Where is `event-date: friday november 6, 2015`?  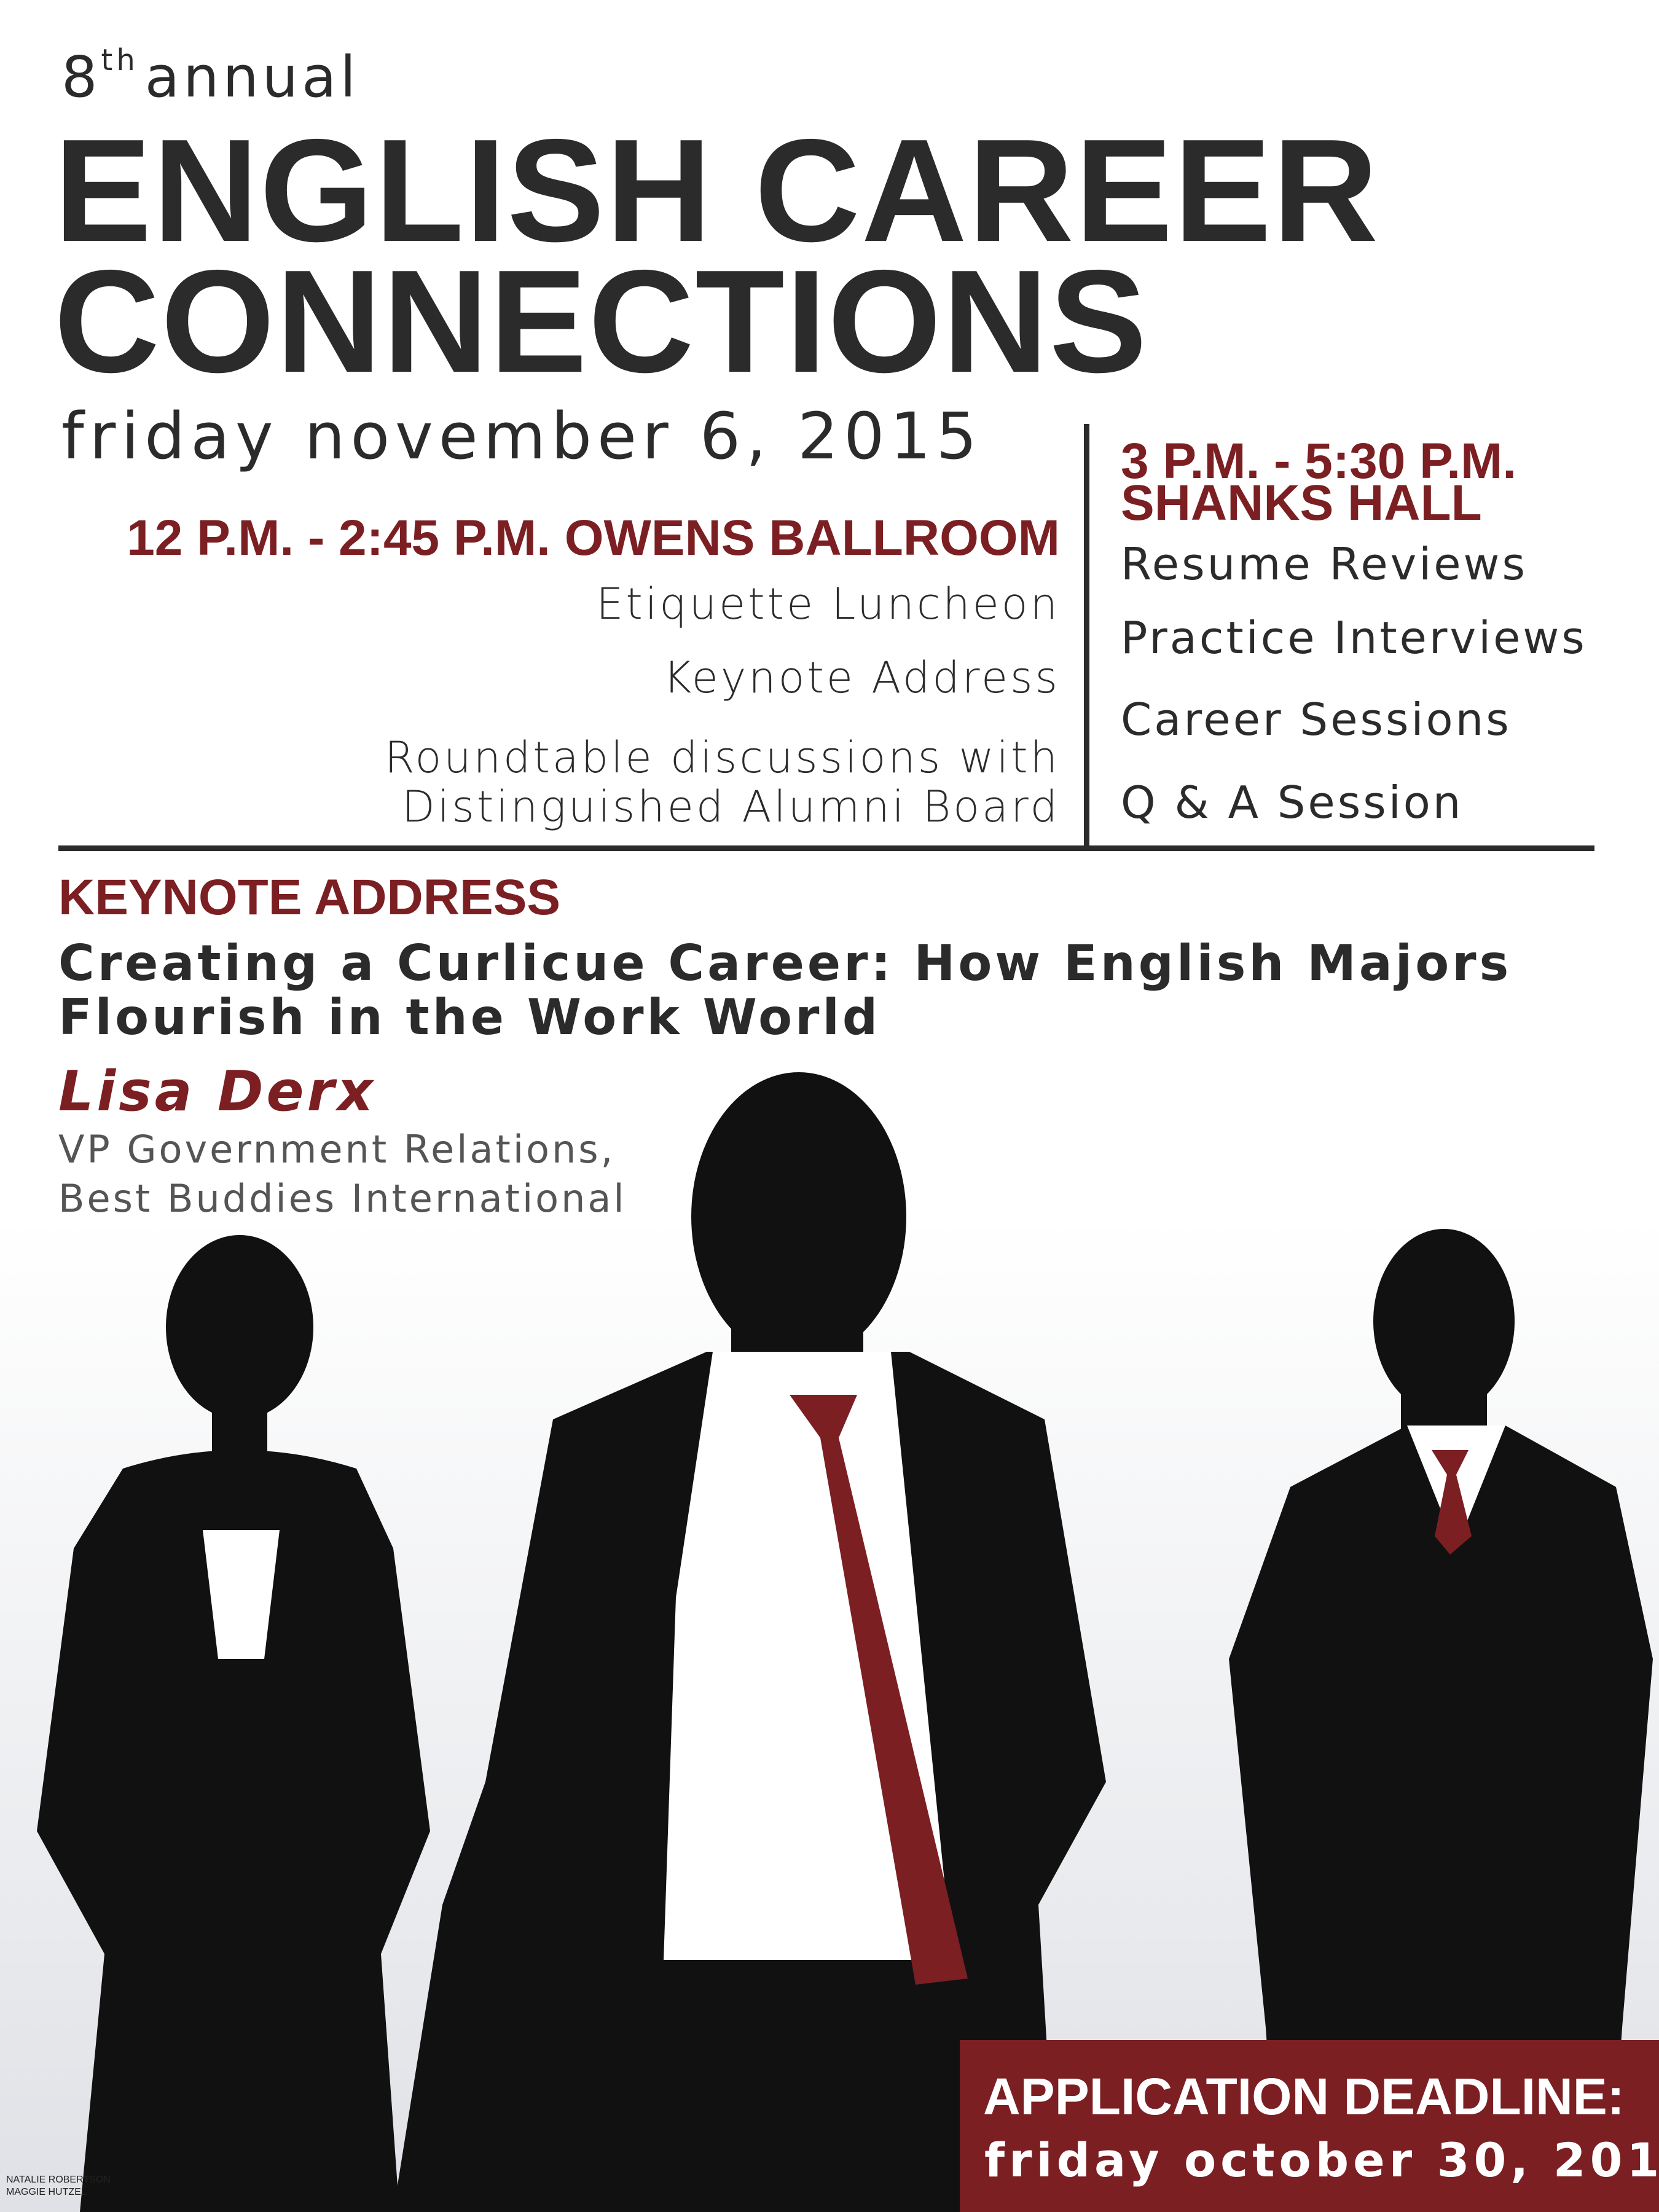
event-date: friday november 6, 2015 is located at coordinates (521, 436).